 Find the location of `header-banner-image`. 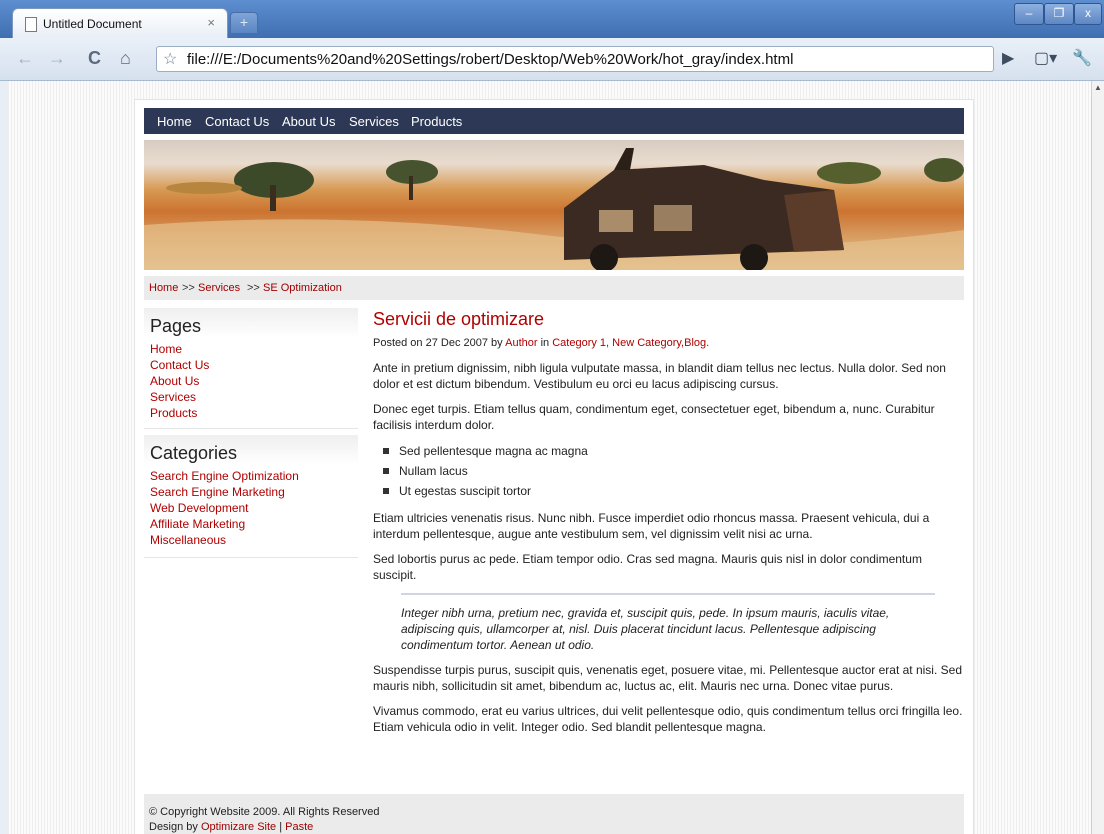

header-banner-image is located at coordinates (554, 205).